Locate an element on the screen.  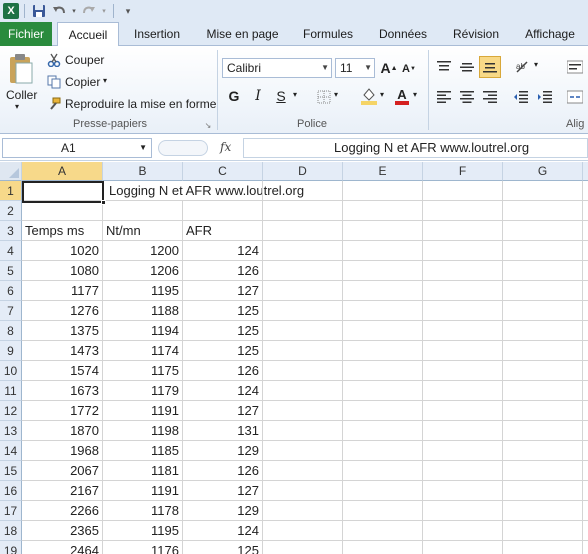
row-header: 10 is located at coordinates (11, 371).